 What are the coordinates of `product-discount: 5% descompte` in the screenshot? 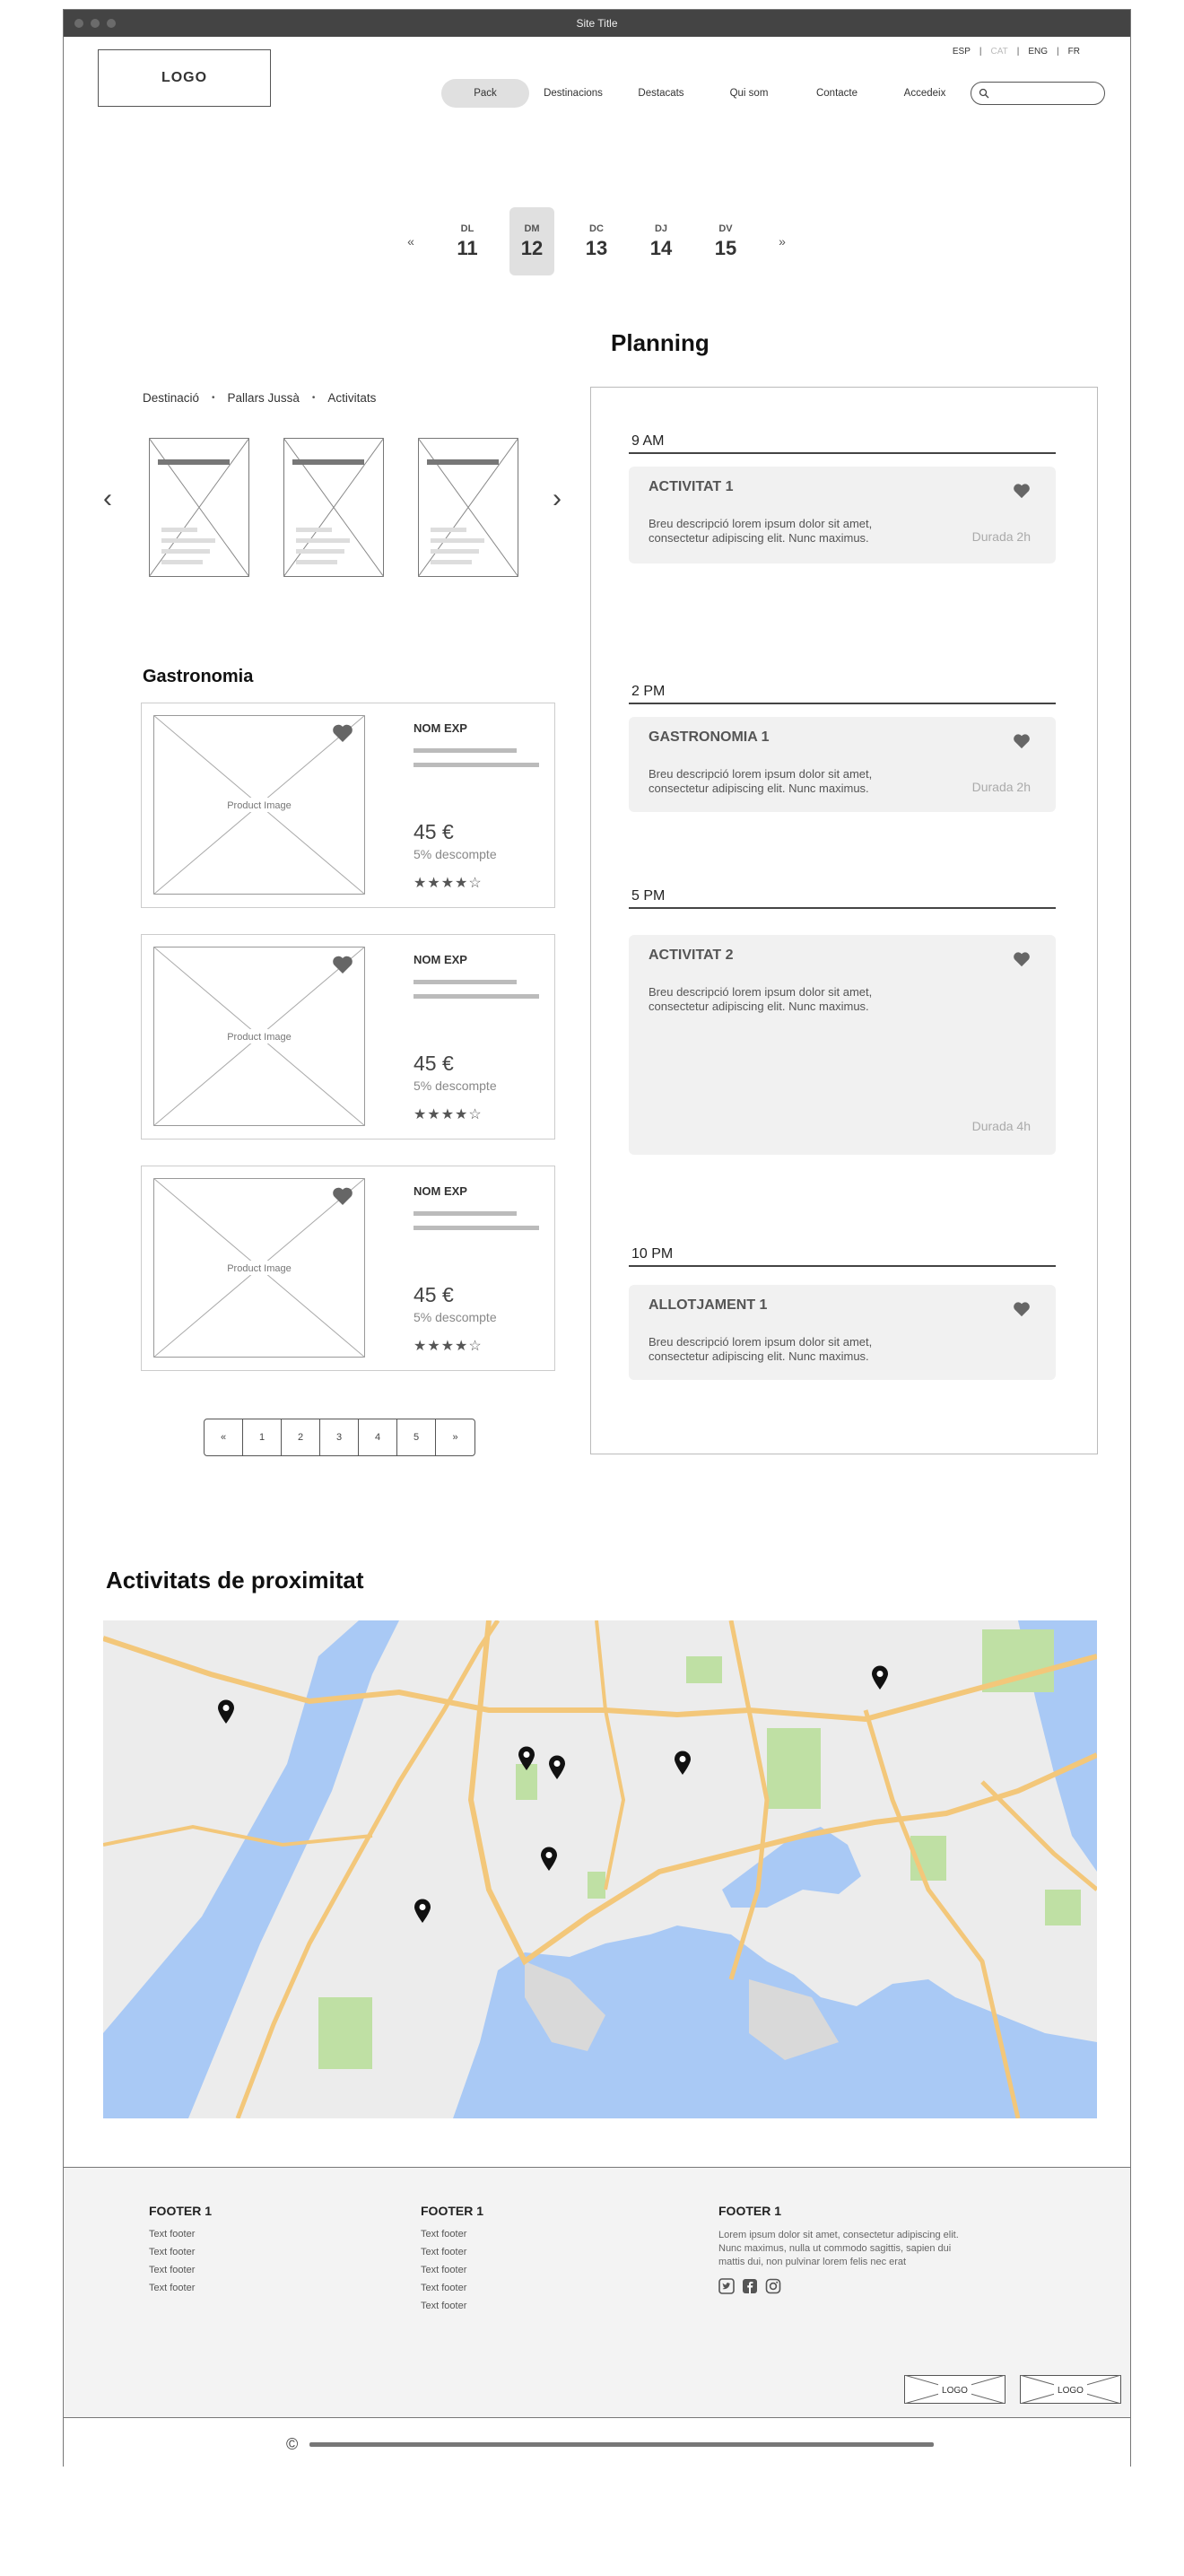 It's located at (456, 1085).